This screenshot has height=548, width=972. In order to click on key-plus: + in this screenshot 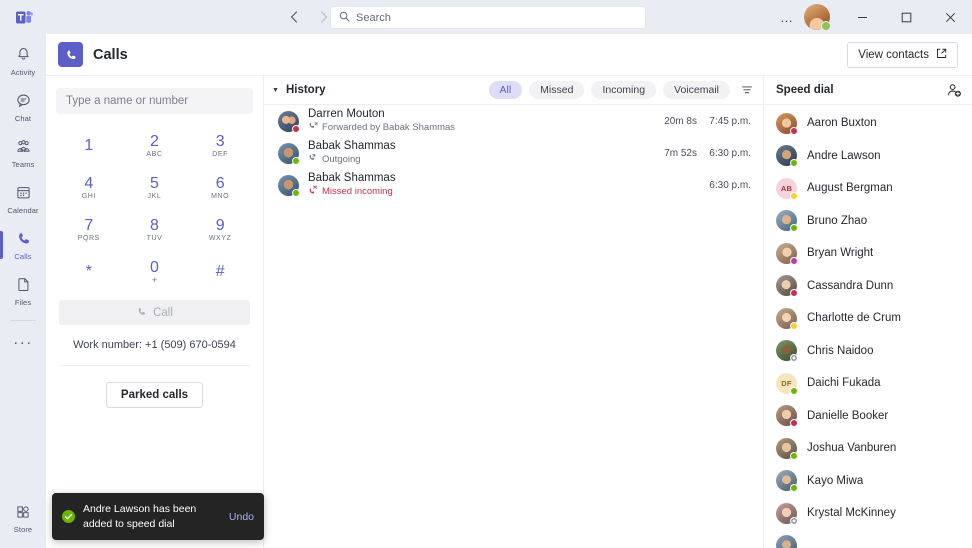, I will do `click(154, 280)`.